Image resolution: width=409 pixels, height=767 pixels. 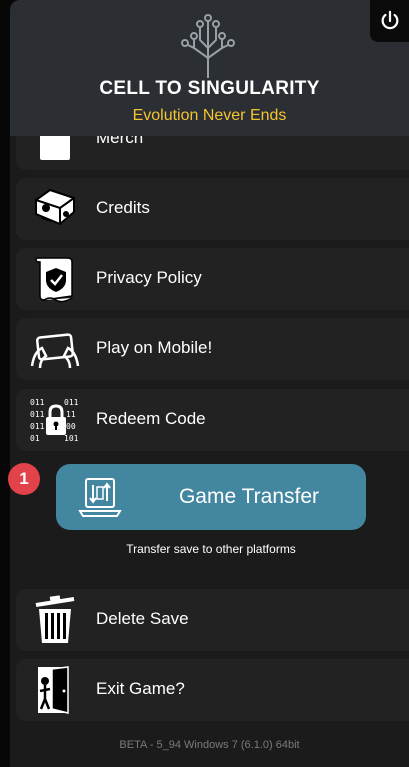 I want to click on game-title: CELL TO SINGULARITY, so click(x=209, y=88).